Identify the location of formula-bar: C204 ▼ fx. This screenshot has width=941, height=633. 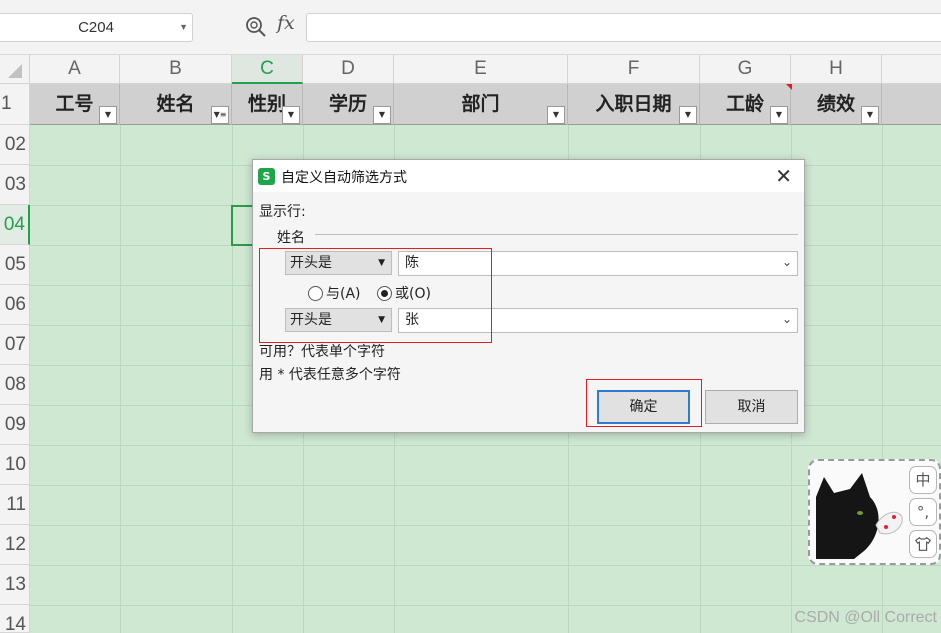
(470, 27).